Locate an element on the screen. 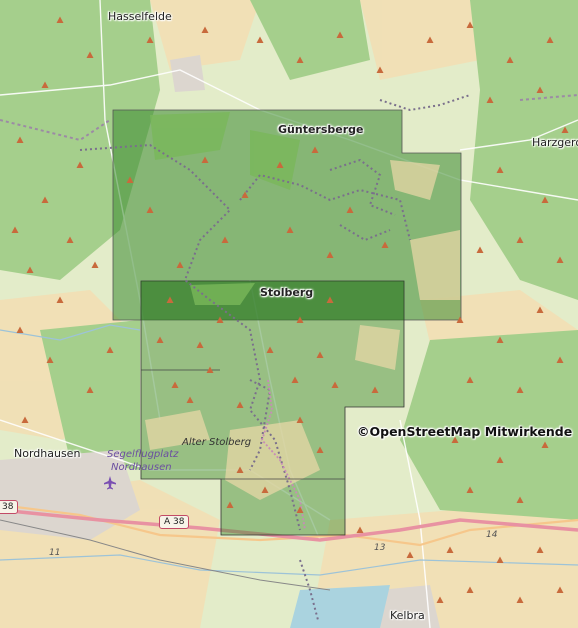 The image size is (578, 628). place-label-guentersberge: Güntersberge is located at coordinates (320, 129).